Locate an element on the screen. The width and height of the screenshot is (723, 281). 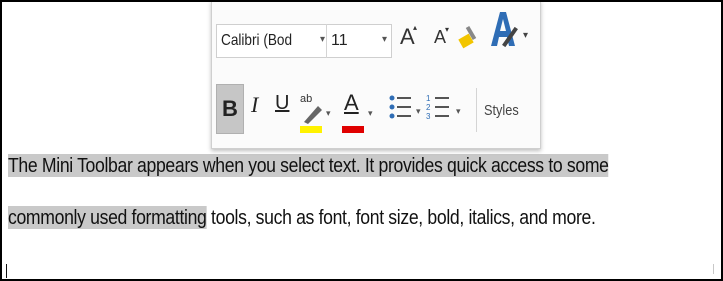
text-cursor is located at coordinates (6, 271).